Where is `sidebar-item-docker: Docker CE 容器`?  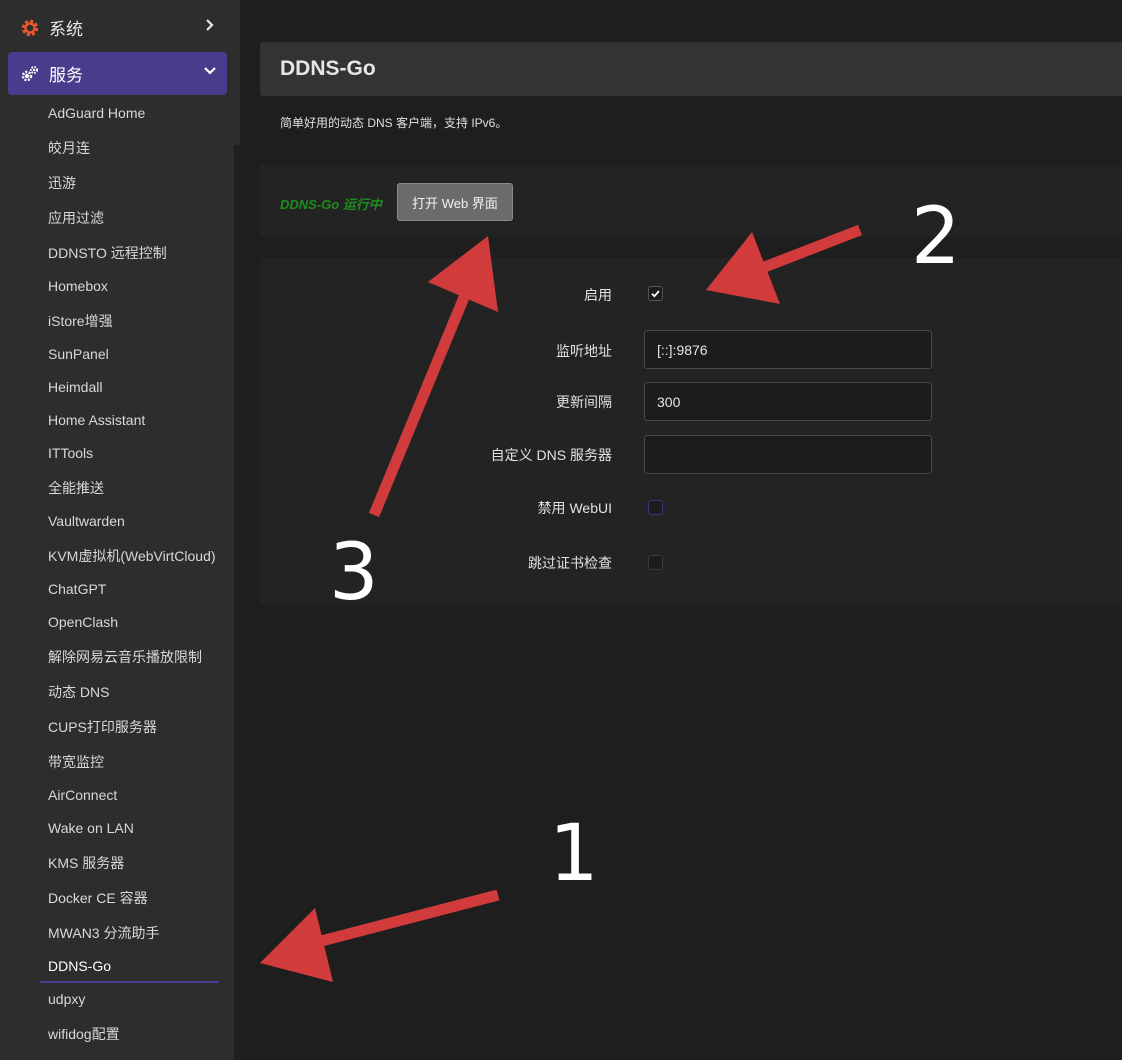
sidebar-item-docker: Docker CE 容器 is located at coordinates (98, 898).